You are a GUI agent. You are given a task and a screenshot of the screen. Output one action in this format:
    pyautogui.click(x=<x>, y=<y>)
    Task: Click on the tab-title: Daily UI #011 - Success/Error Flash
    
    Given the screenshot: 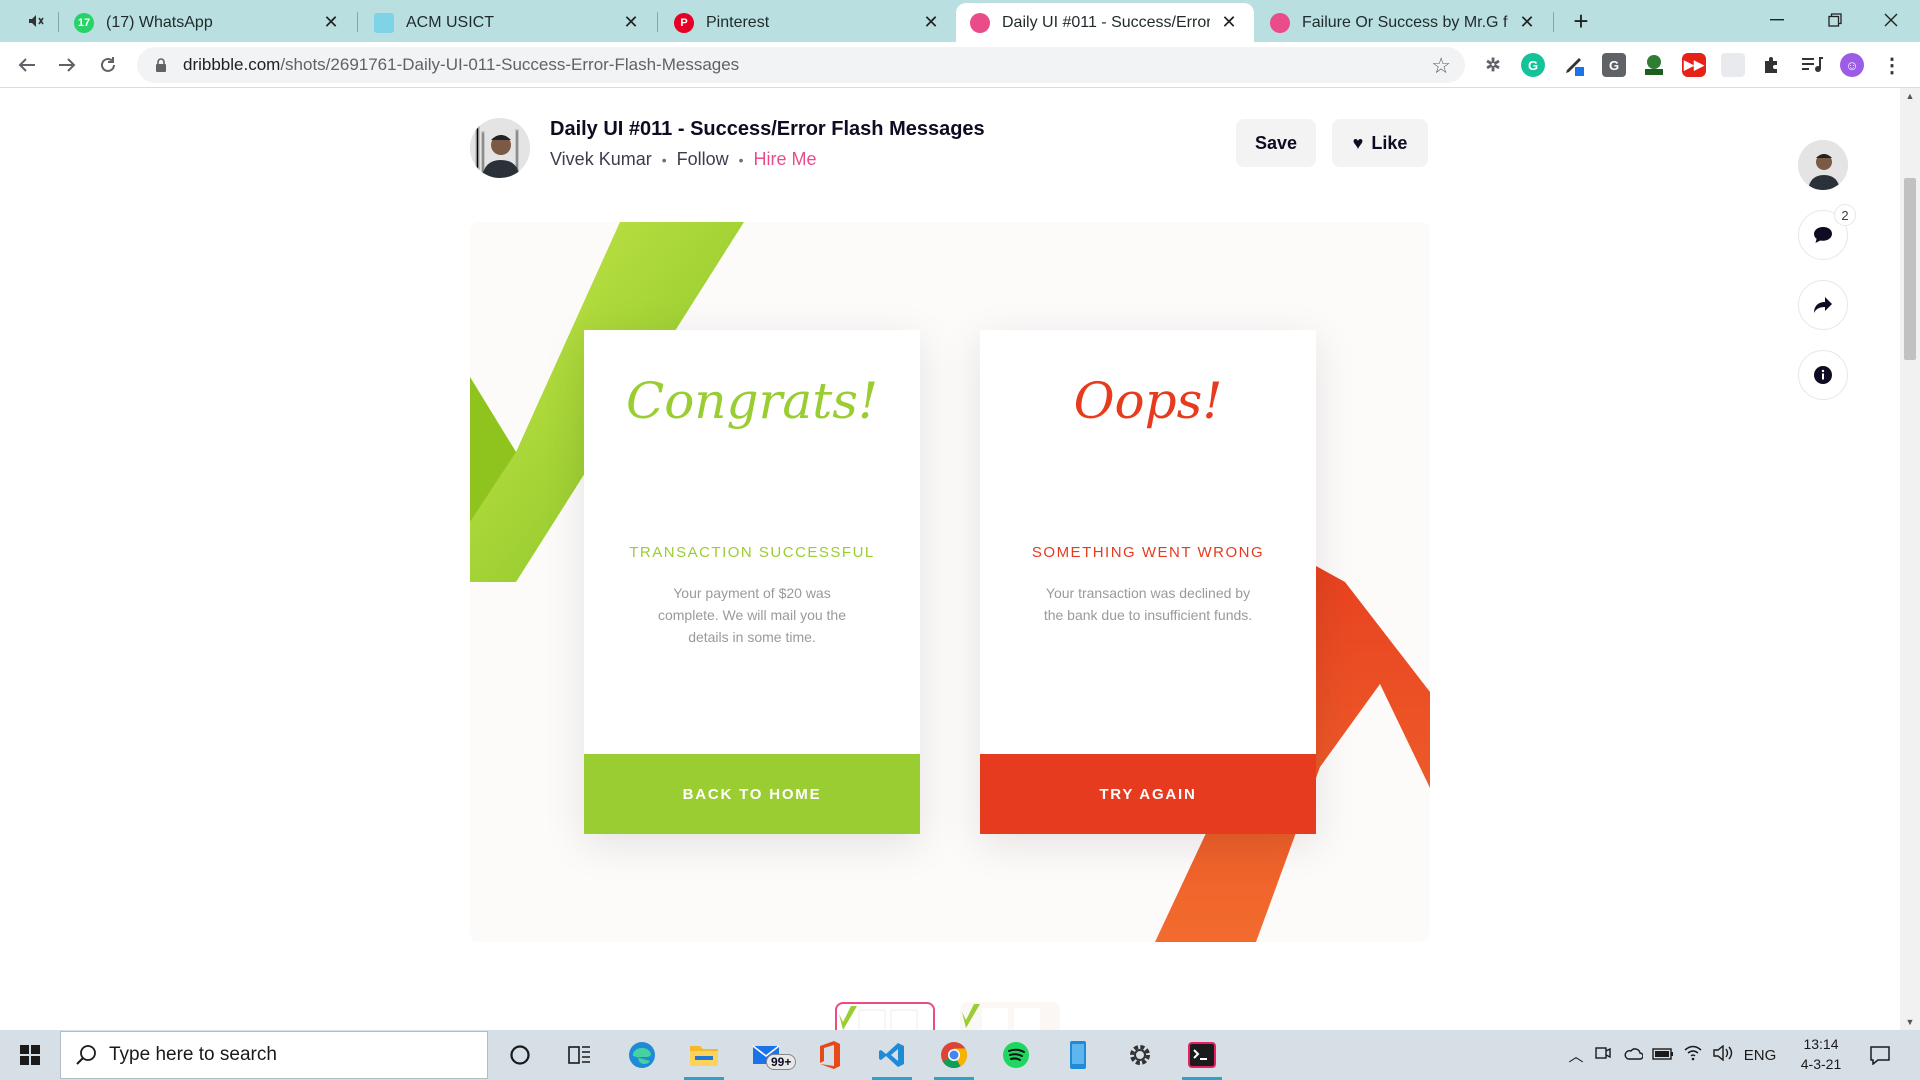 What is the action you would take?
    pyautogui.click(x=1106, y=22)
    